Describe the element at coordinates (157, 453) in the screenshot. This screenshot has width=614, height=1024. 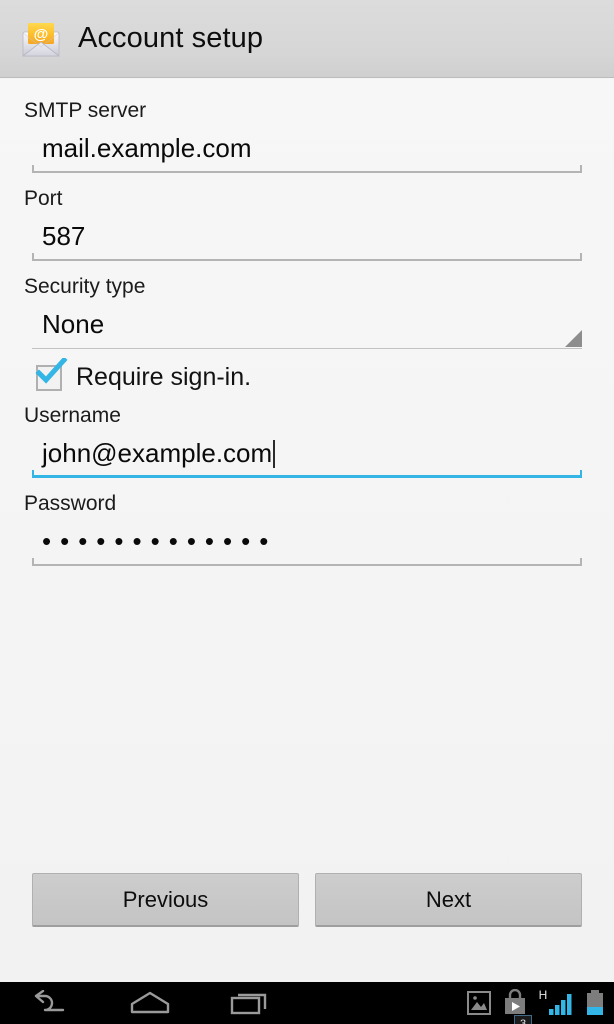
I see `username-value: john@example.com` at that location.